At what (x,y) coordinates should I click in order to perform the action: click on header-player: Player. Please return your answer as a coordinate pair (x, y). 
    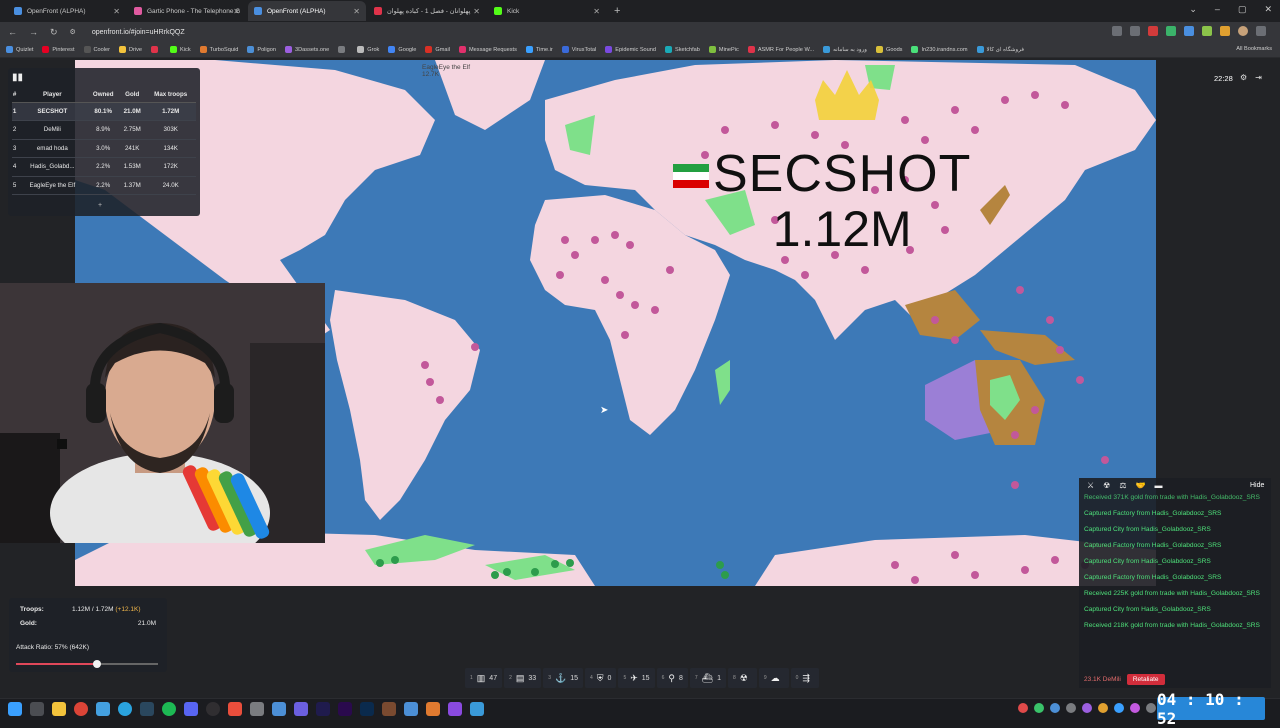
    Looking at the image, I should click on (52, 95).